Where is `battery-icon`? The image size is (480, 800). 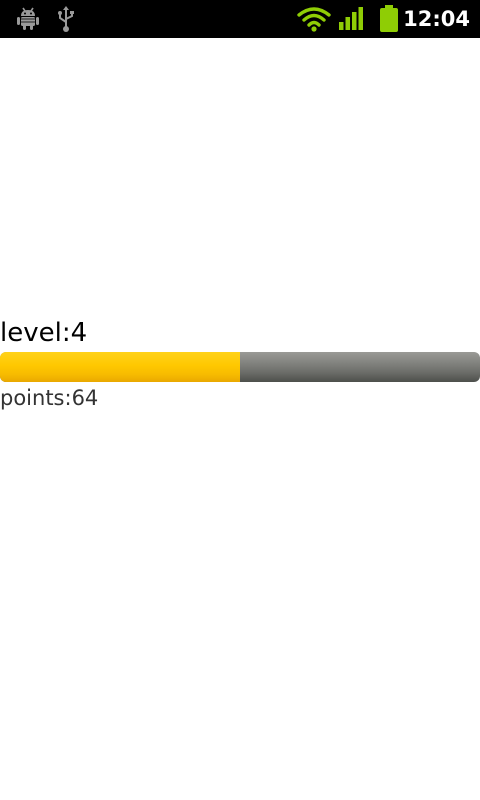
battery-icon is located at coordinates (389, 18).